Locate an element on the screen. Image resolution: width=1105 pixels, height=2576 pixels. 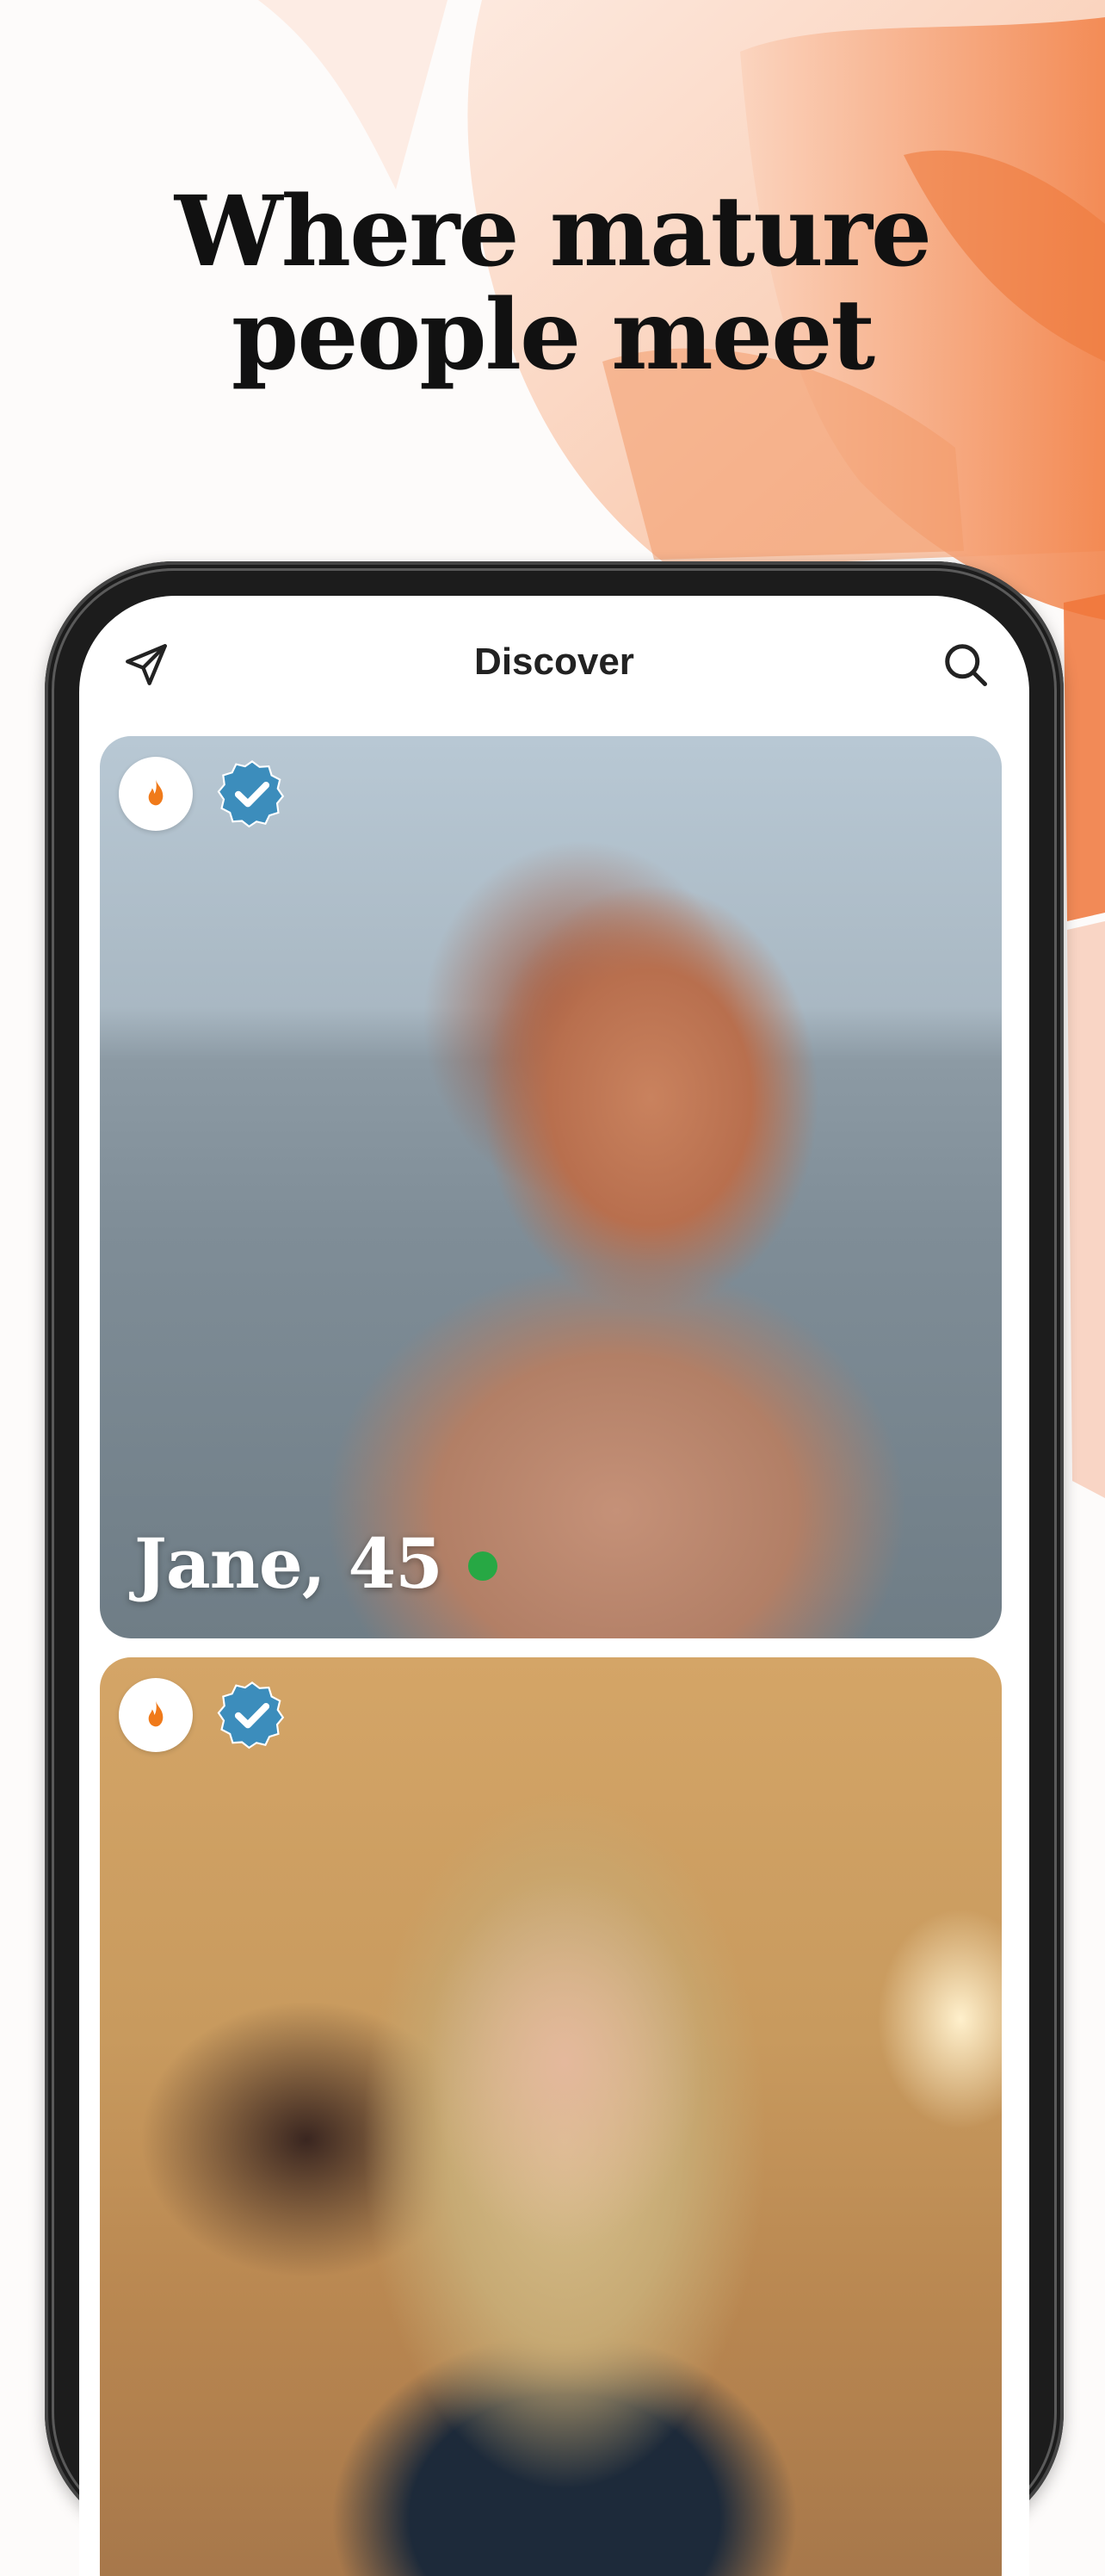
profile-name-age: Jane, 45 is located at coordinates (288, 1564).